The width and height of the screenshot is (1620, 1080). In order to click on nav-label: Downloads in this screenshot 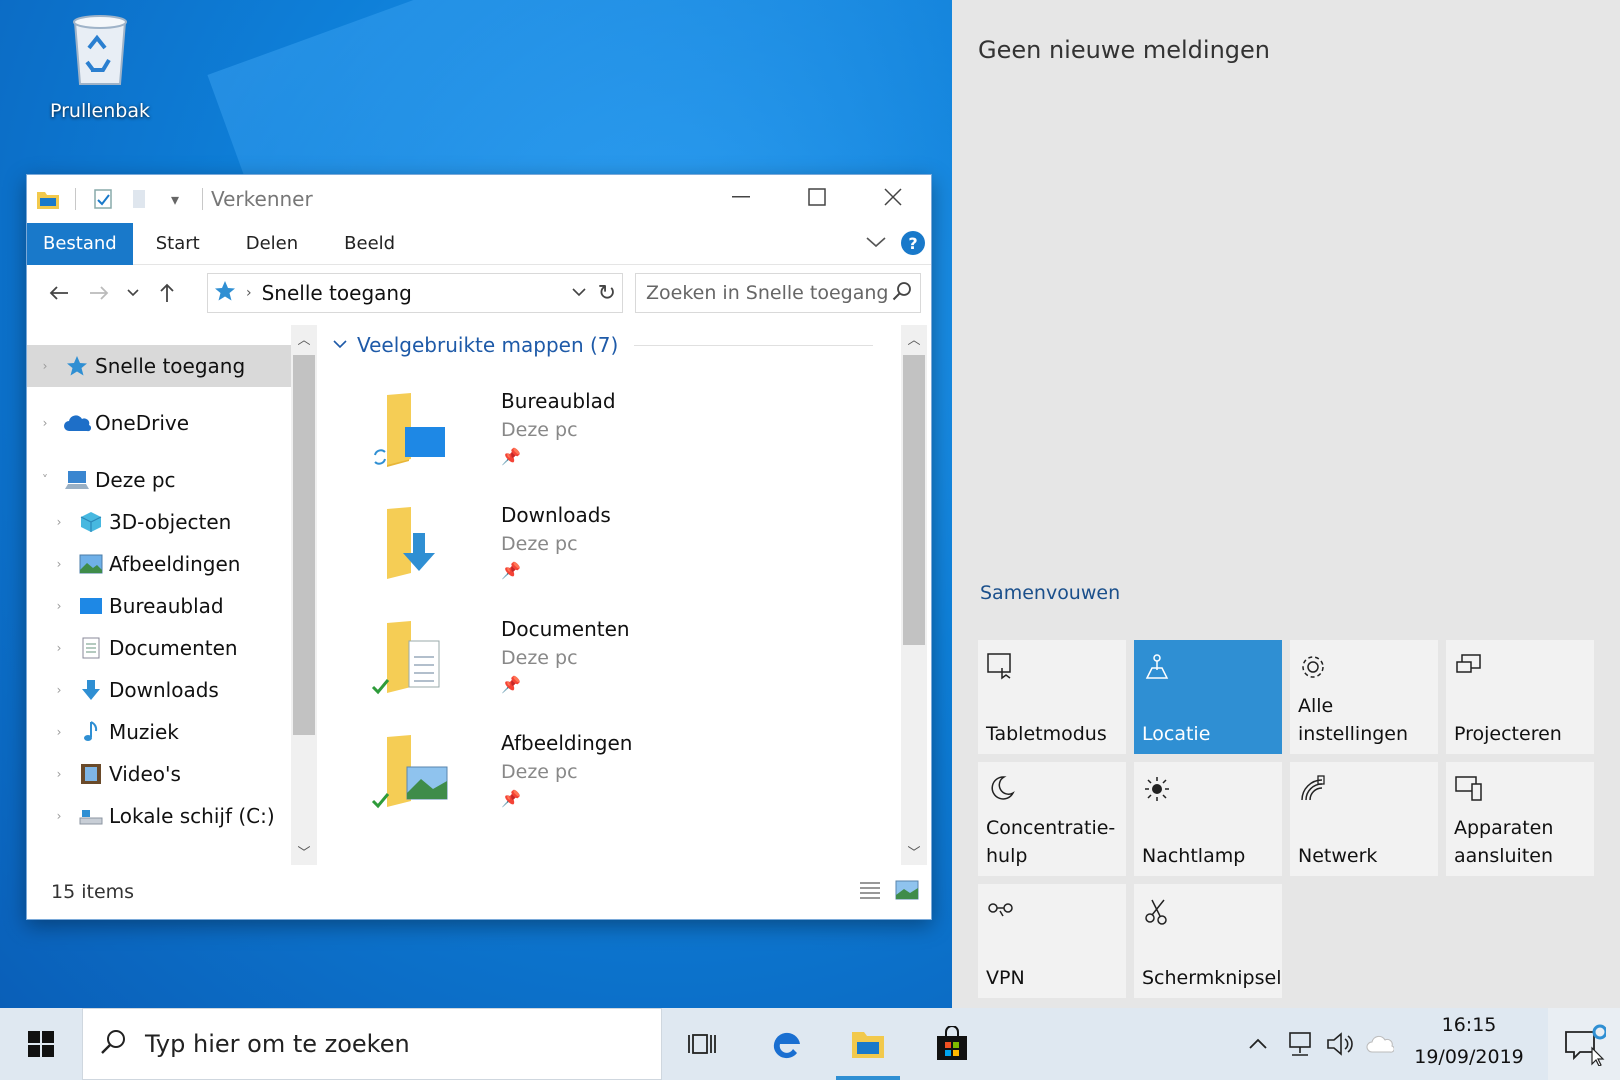, I will do `click(164, 690)`.